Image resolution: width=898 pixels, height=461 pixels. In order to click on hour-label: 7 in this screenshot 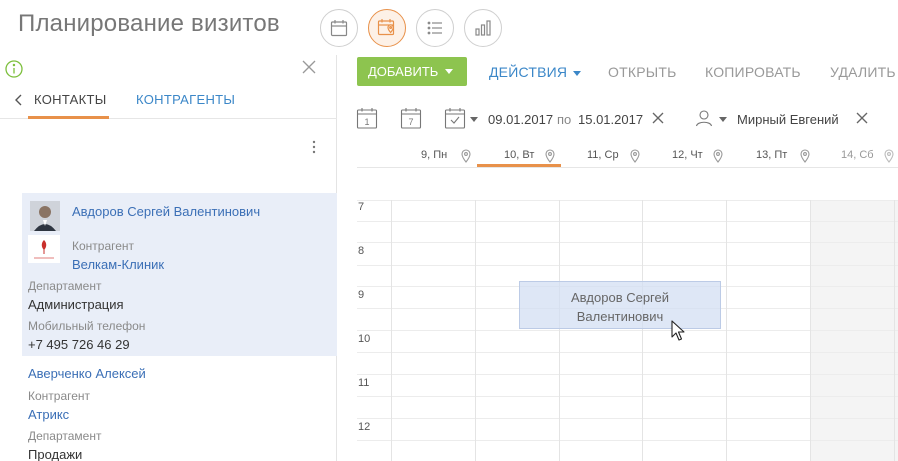, I will do `click(361, 207)`.